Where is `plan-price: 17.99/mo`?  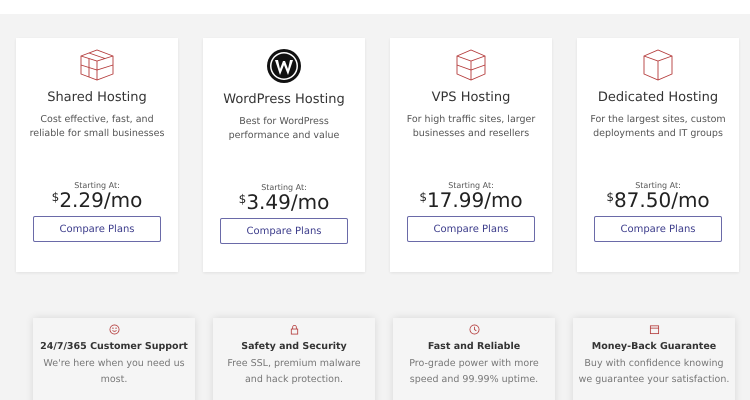 plan-price: 17.99/mo is located at coordinates (474, 200).